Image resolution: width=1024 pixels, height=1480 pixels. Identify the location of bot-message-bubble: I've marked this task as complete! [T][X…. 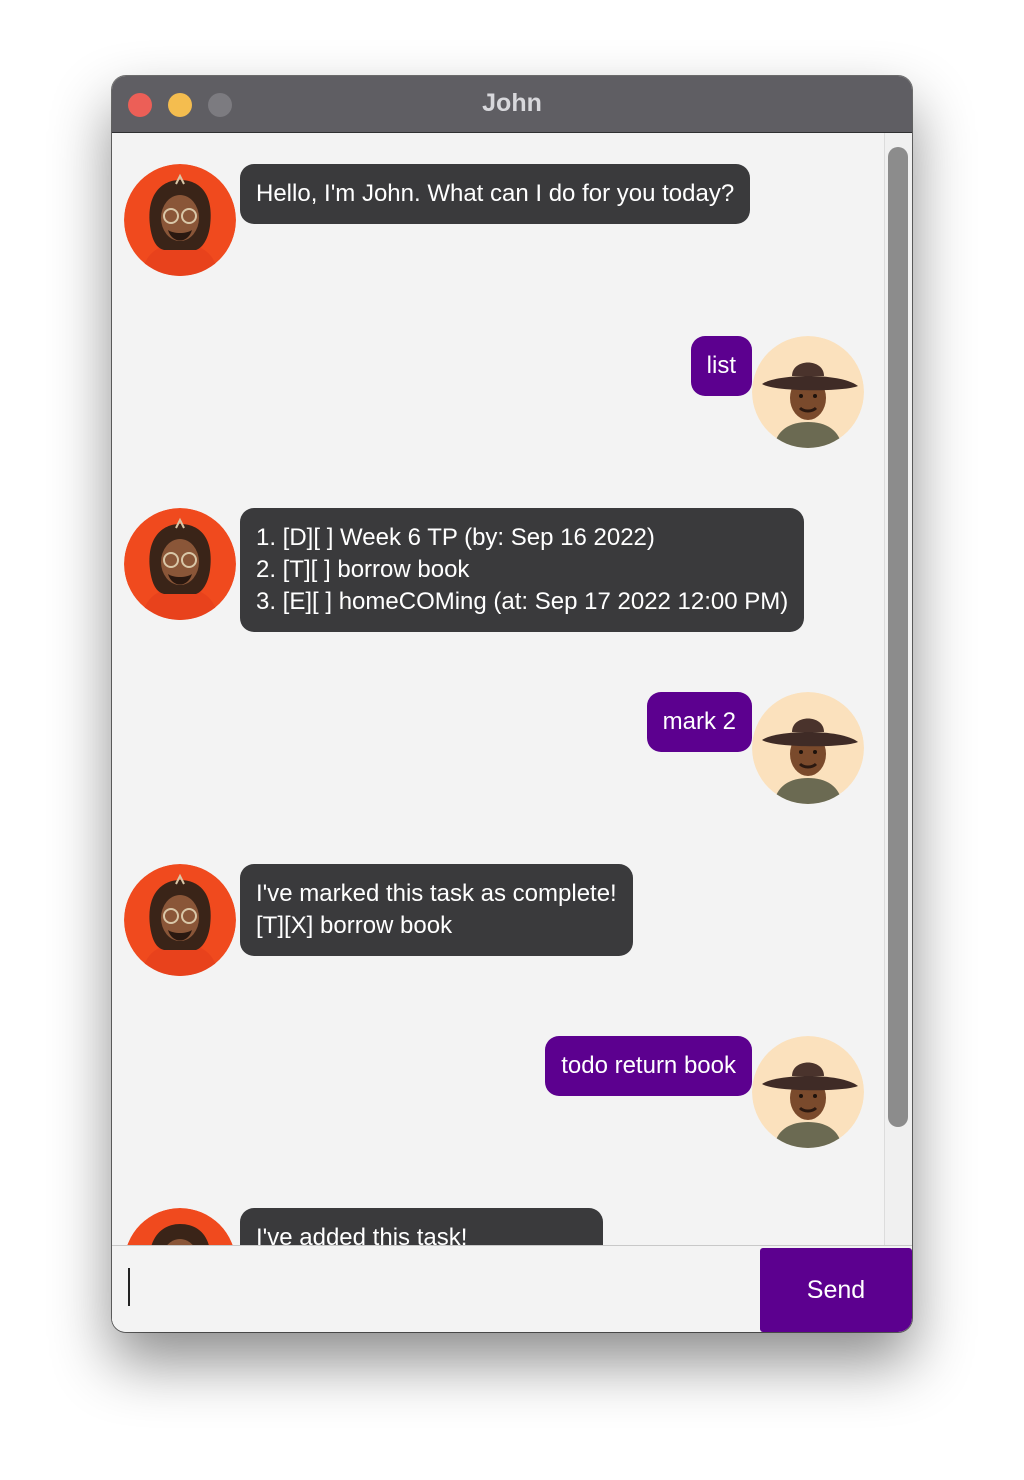
(436, 910).